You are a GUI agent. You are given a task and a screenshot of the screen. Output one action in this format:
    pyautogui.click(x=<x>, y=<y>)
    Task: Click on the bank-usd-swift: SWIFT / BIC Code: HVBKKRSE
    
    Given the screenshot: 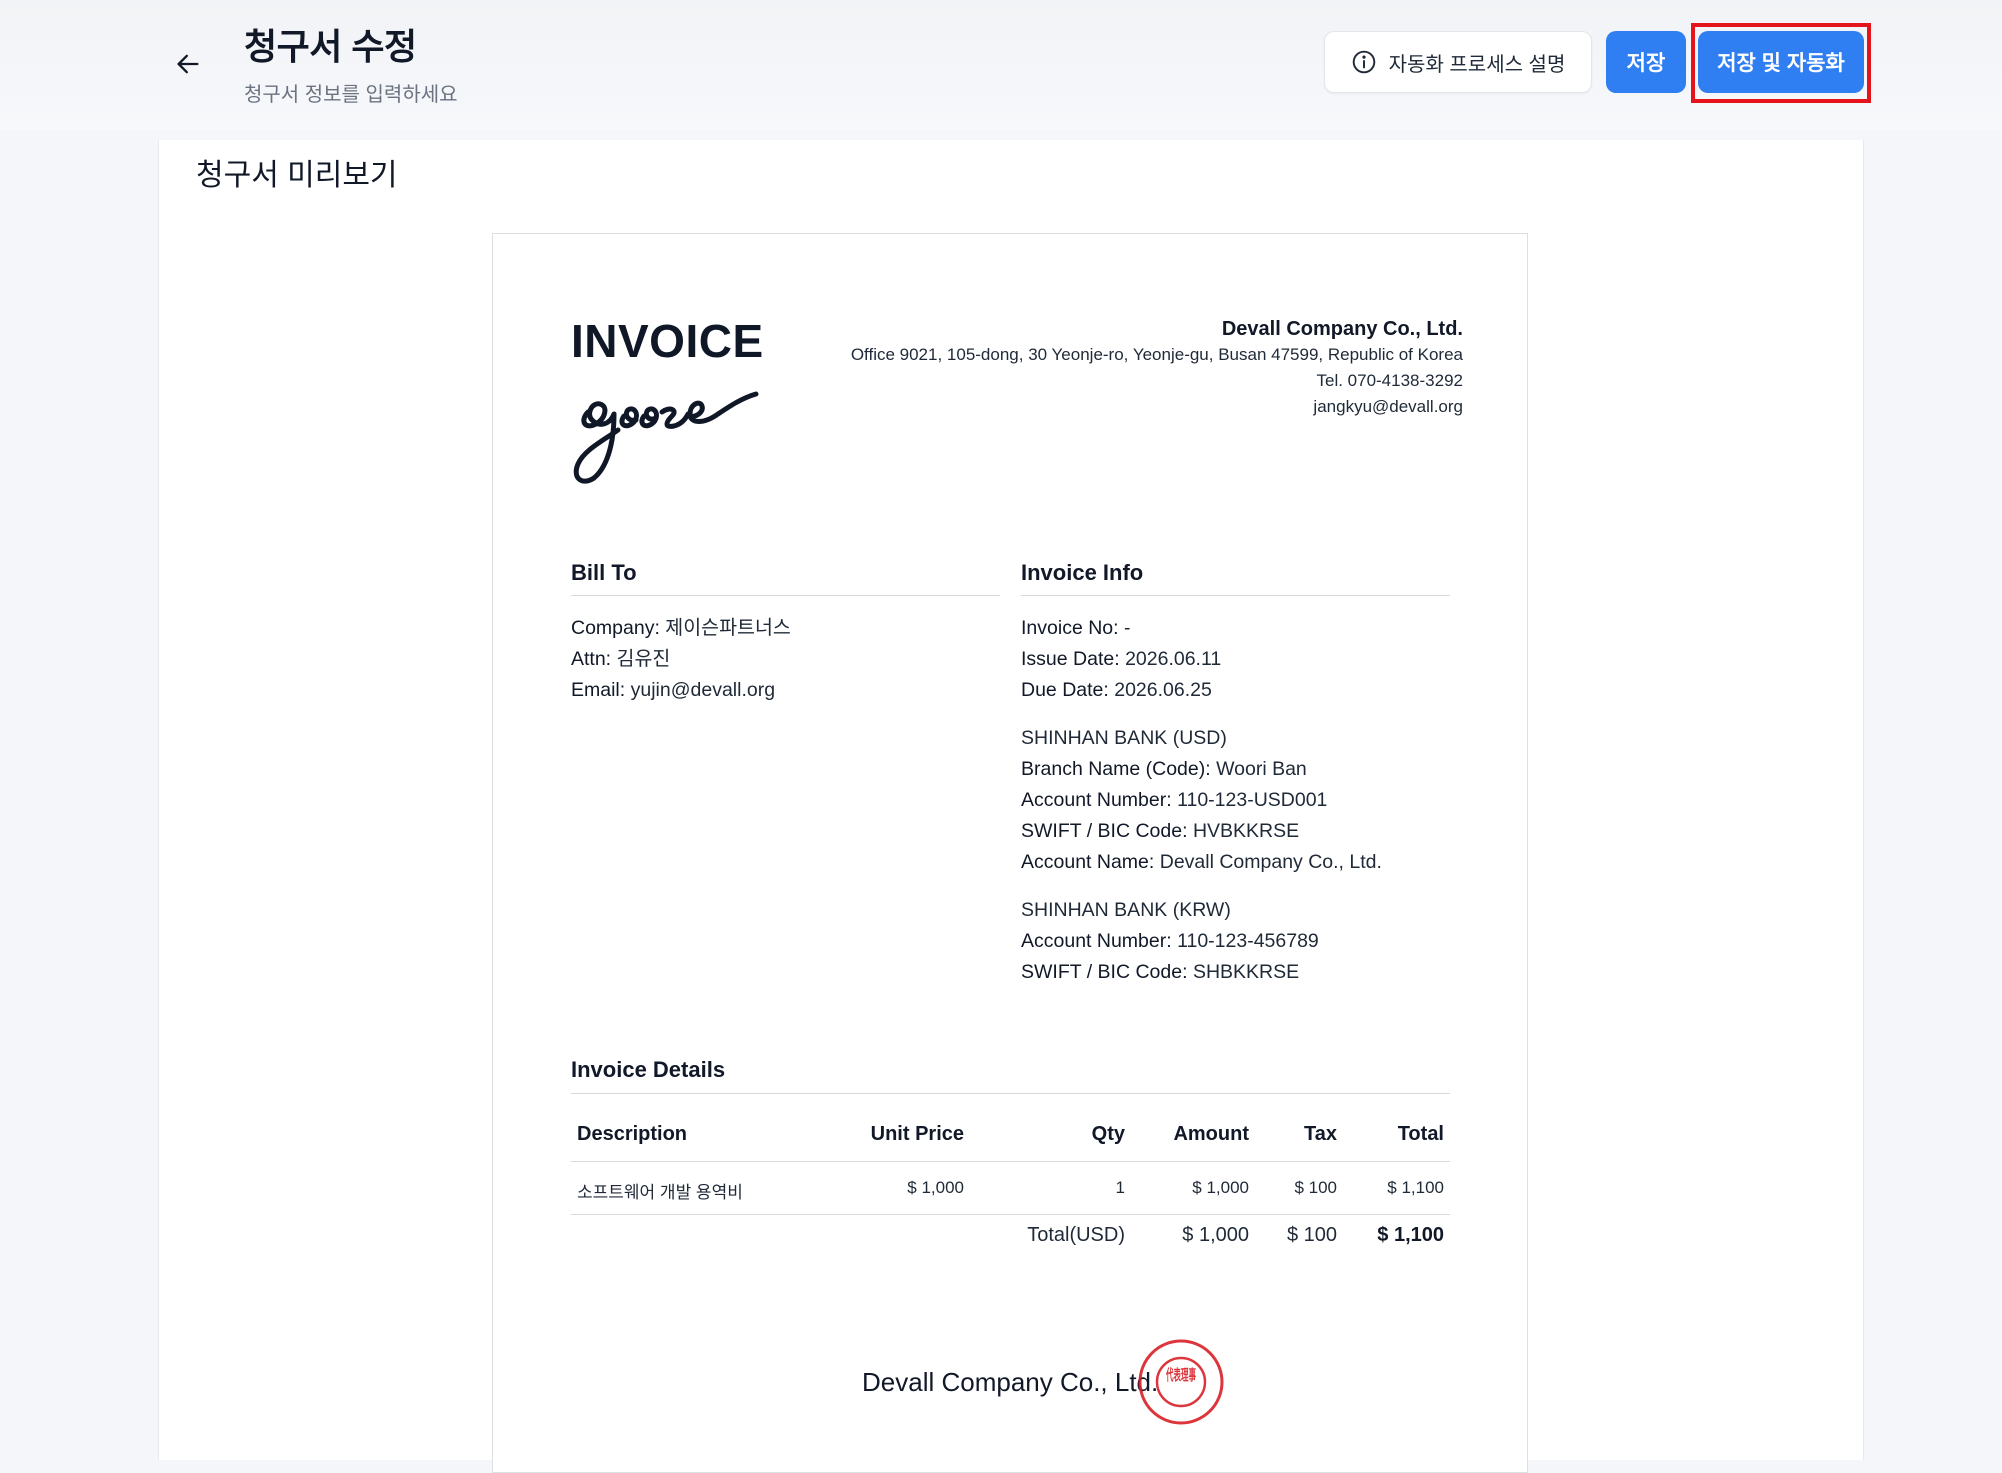 What is the action you would take?
    pyautogui.click(x=1160, y=831)
    